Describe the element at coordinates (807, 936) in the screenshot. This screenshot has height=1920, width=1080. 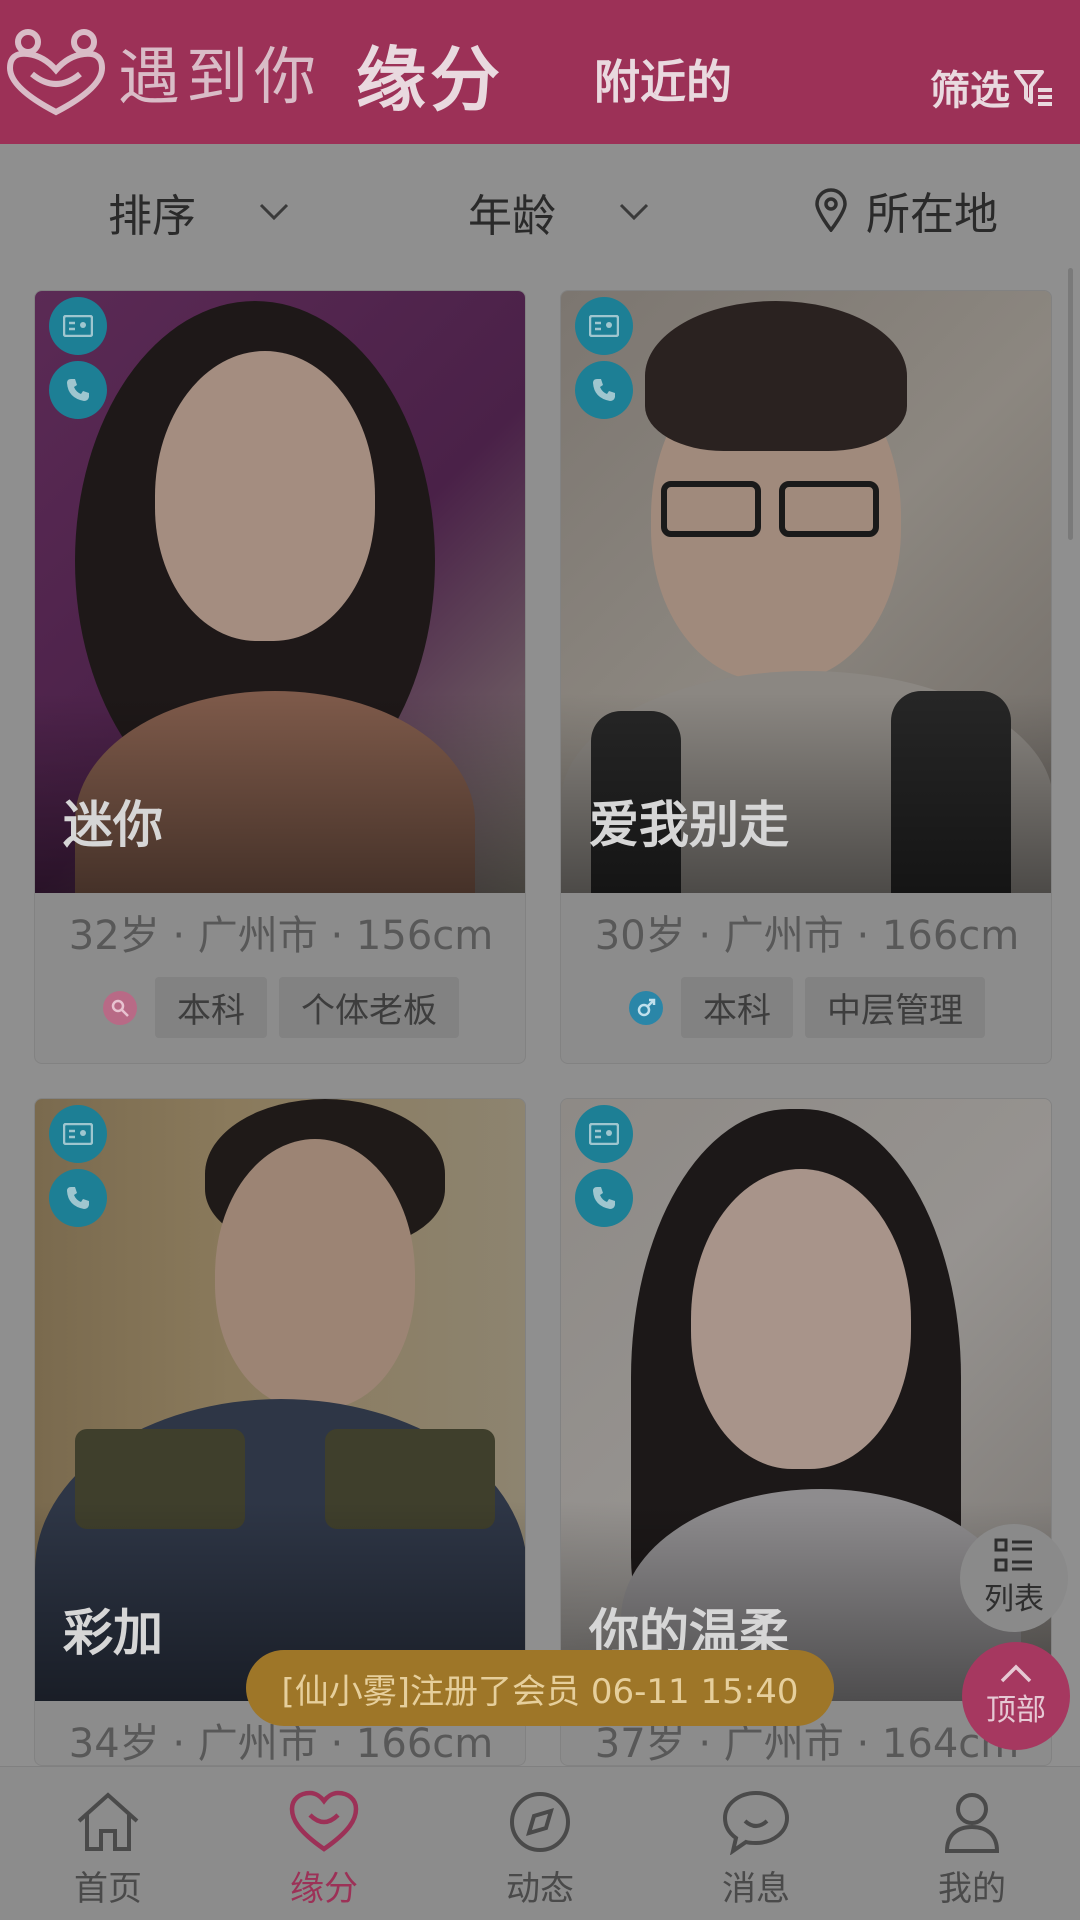
I see `profile-info: 30岁 · 广州市 · 166cm` at that location.